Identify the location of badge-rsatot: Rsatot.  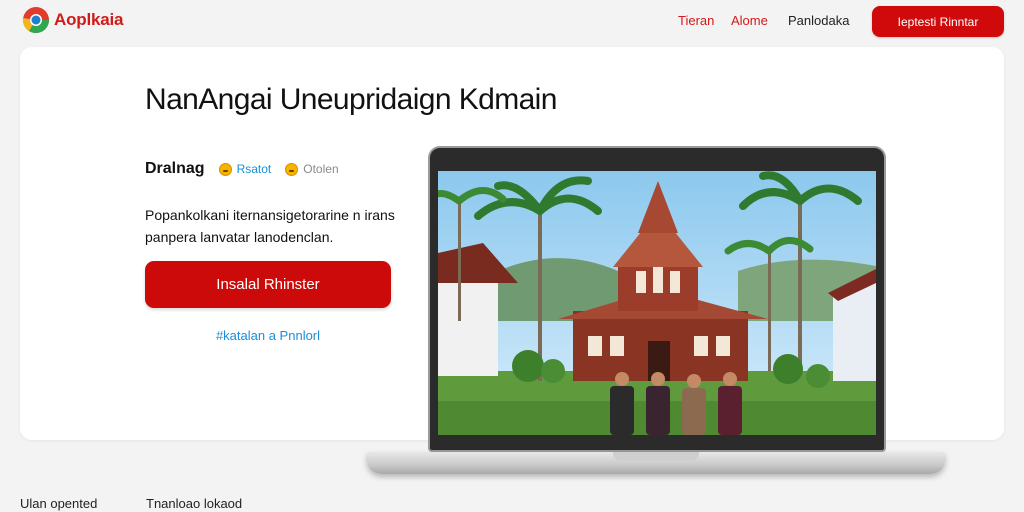
(245, 169).